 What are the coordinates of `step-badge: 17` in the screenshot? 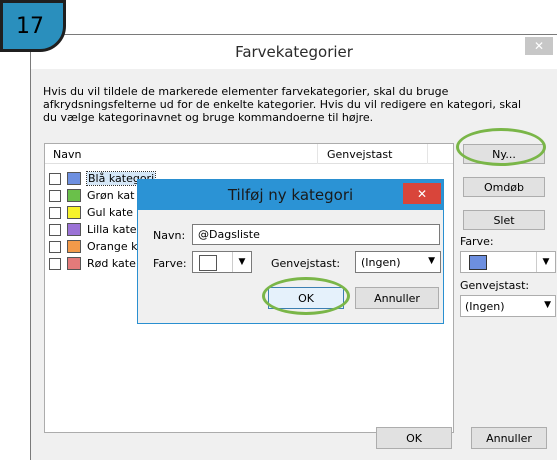 It's located at (33, 26).